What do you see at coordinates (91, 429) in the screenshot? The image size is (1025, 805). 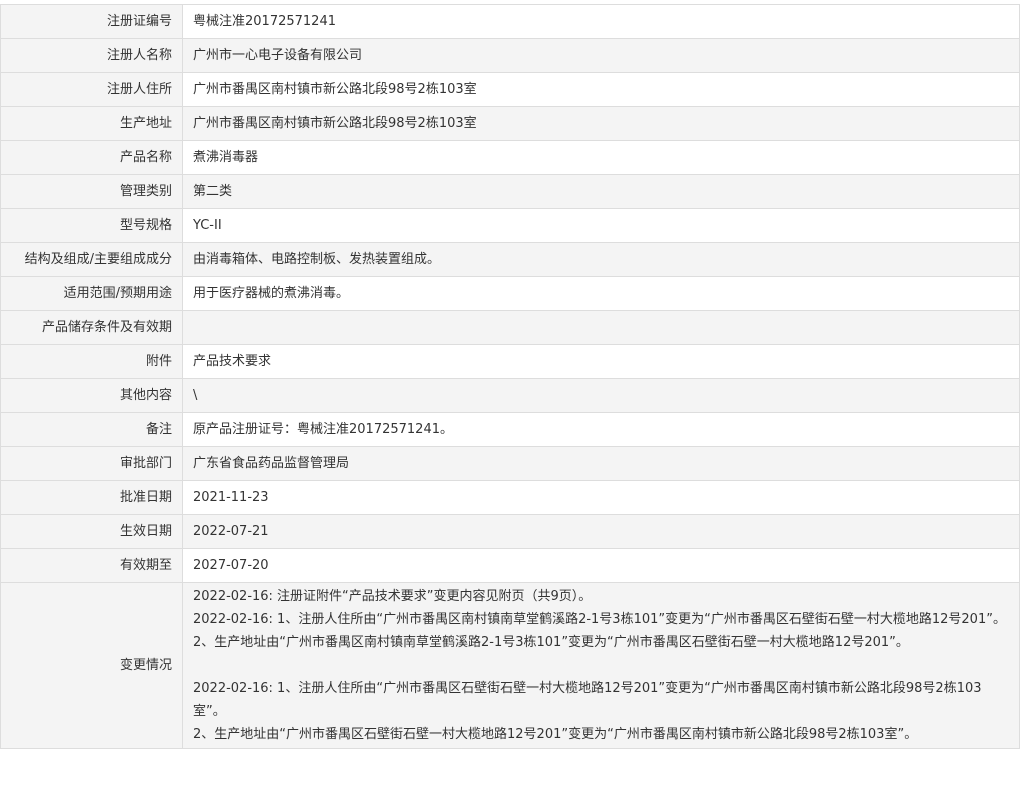 I see `field-label: 备注` at bounding box center [91, 429].